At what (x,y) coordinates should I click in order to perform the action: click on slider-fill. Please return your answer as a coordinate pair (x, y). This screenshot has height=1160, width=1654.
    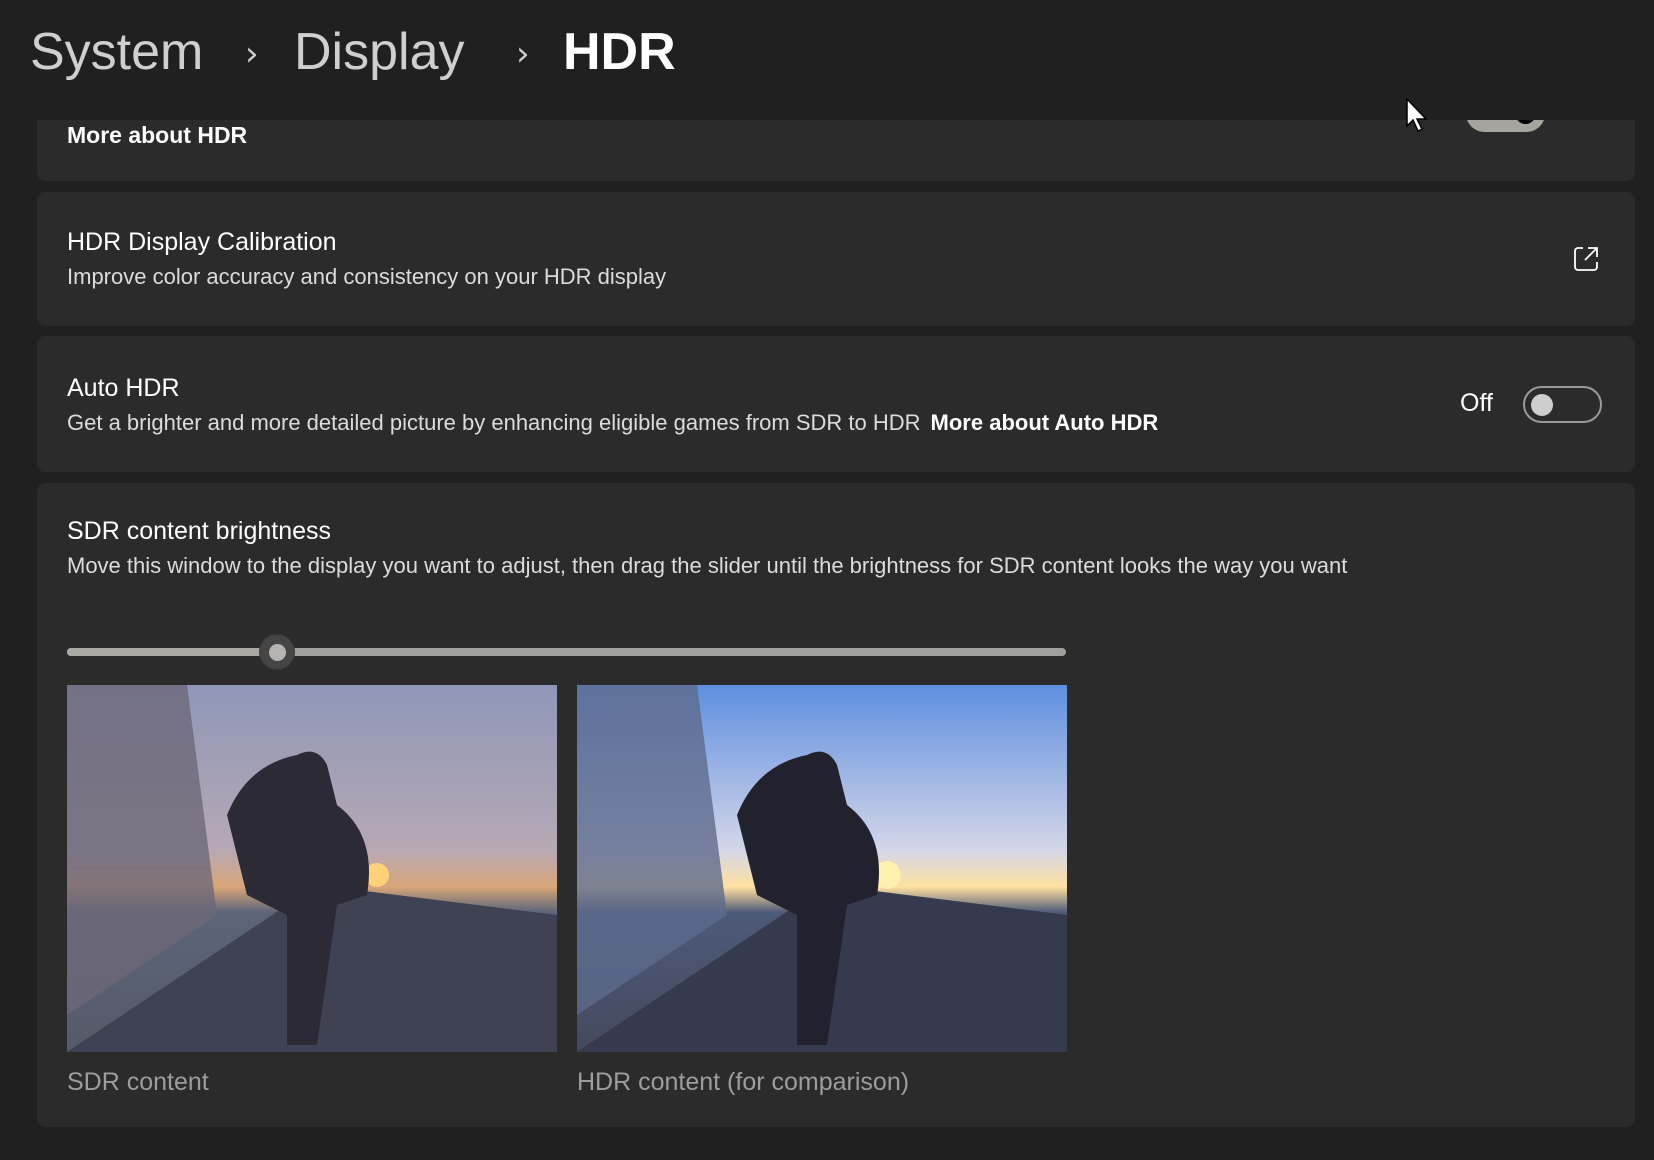
    Looking at the image, I should click on (172, 652).